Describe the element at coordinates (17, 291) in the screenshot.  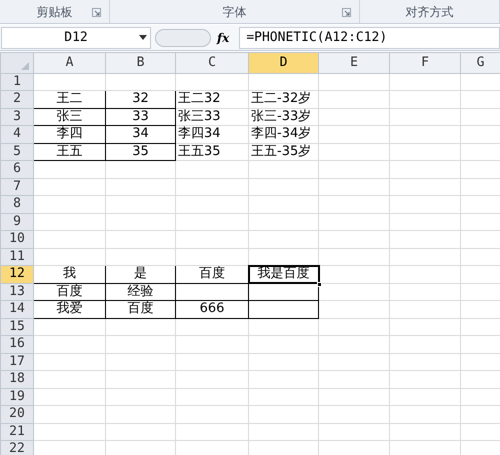
I see `row-header: 13` at that location.